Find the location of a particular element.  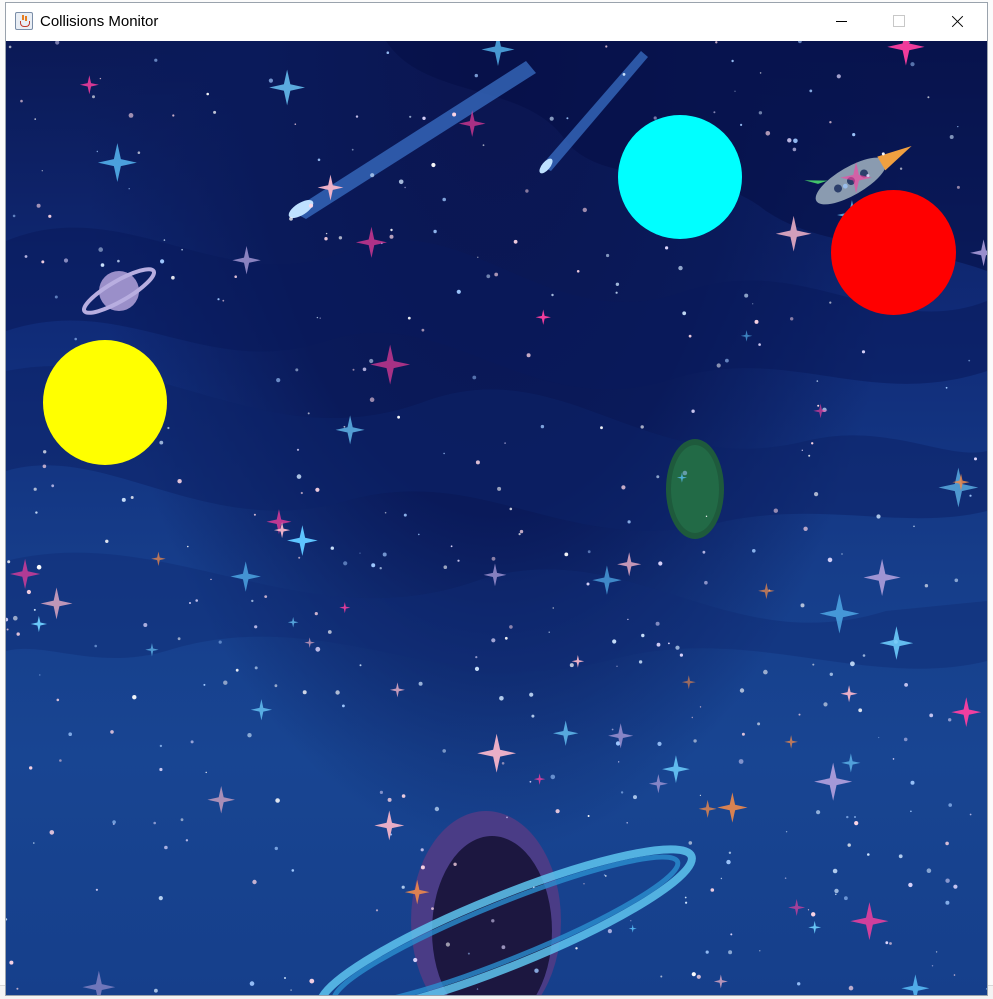

maximize-button is located at coordinates (899, 22).